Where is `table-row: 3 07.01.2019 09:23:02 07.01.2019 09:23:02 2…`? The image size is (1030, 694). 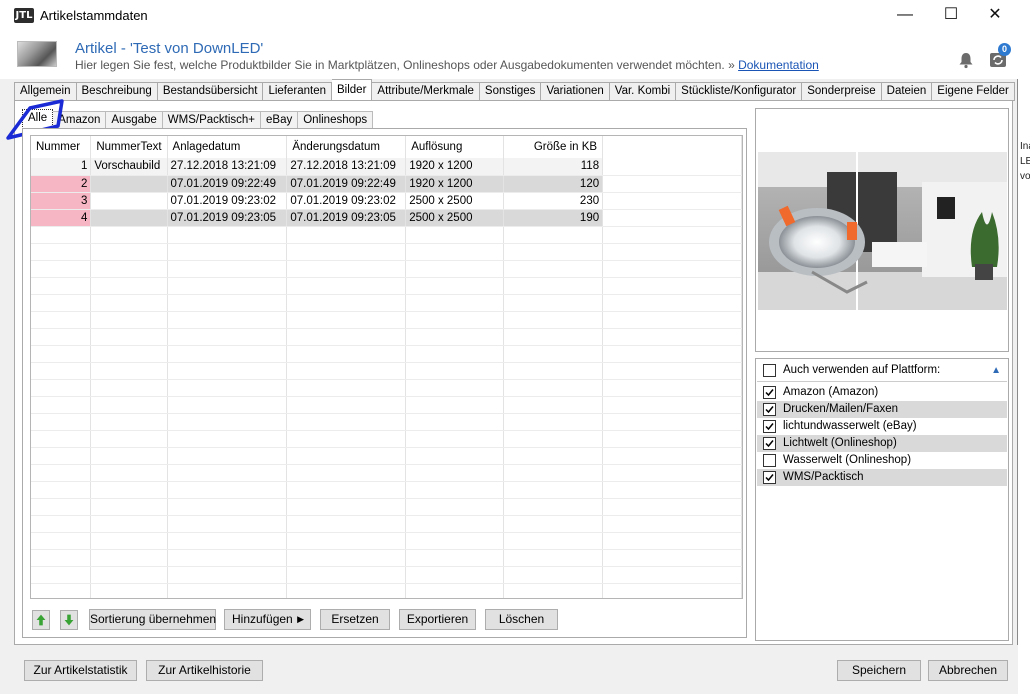 table-row: 3 07.01.2019 09:23:02 07.01.2019 09:23:02 2… is located at coordinates (386, 201).